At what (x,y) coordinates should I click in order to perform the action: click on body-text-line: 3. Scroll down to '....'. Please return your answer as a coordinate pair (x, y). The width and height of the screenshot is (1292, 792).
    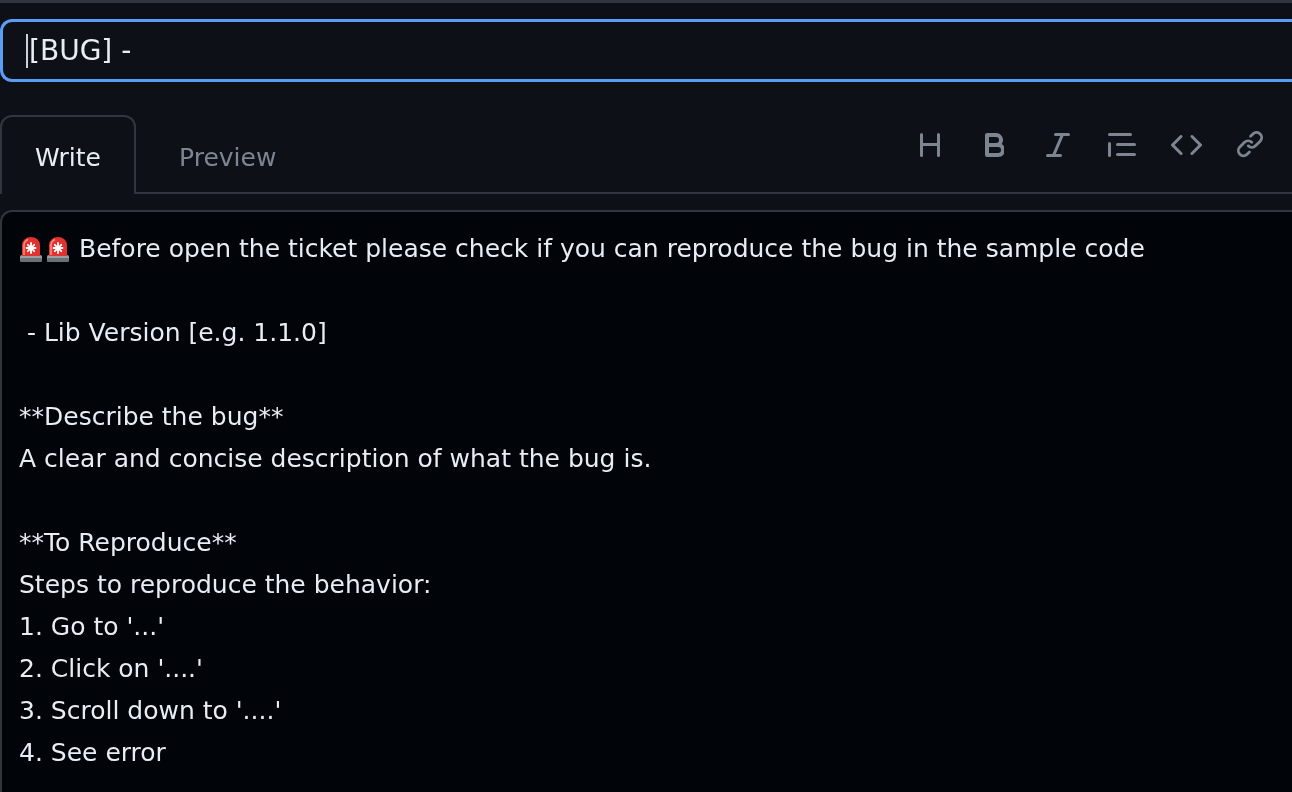
    Looking at the image, I should click on (150, 711).